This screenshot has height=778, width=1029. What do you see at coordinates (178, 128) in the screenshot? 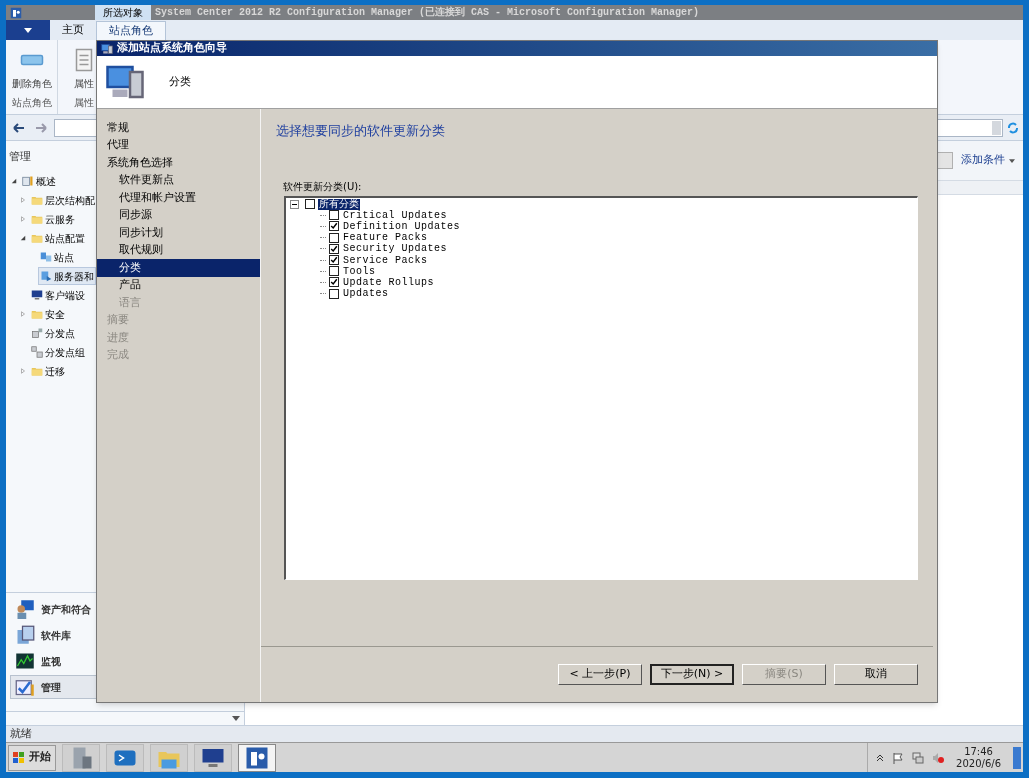
I see `wizard-step: 常规` at bounding box center [178, 128].